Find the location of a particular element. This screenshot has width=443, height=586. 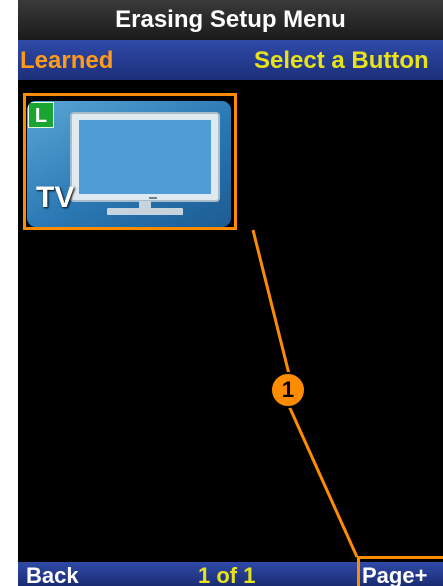

page-indicator: 1 of 1 is located at coordinates (227, 574).